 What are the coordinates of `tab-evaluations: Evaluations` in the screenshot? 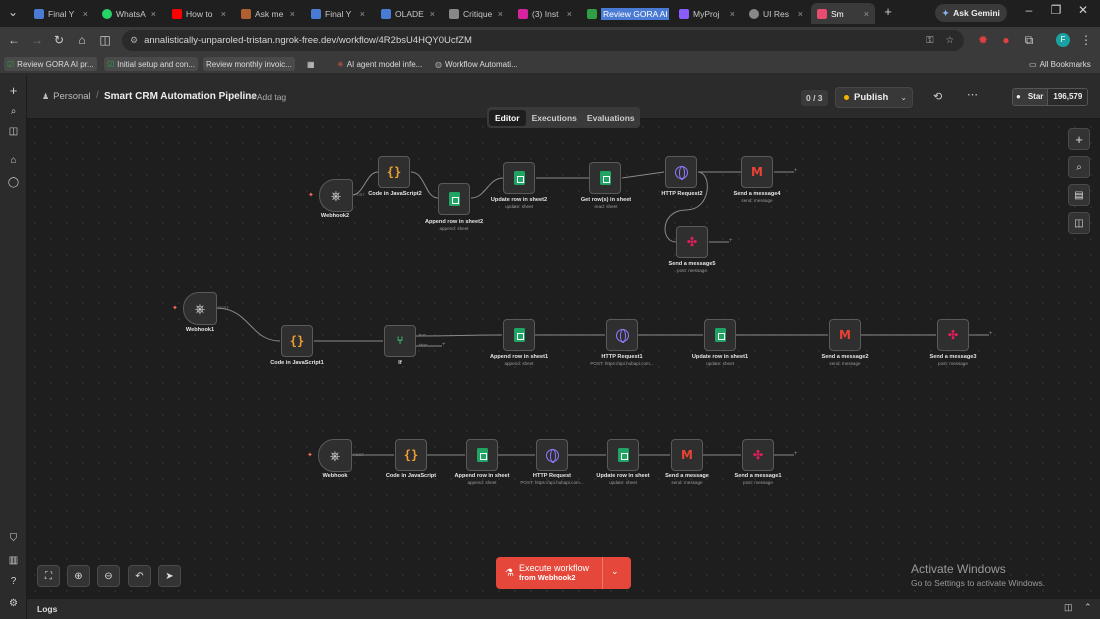 It's located at (611, 118).